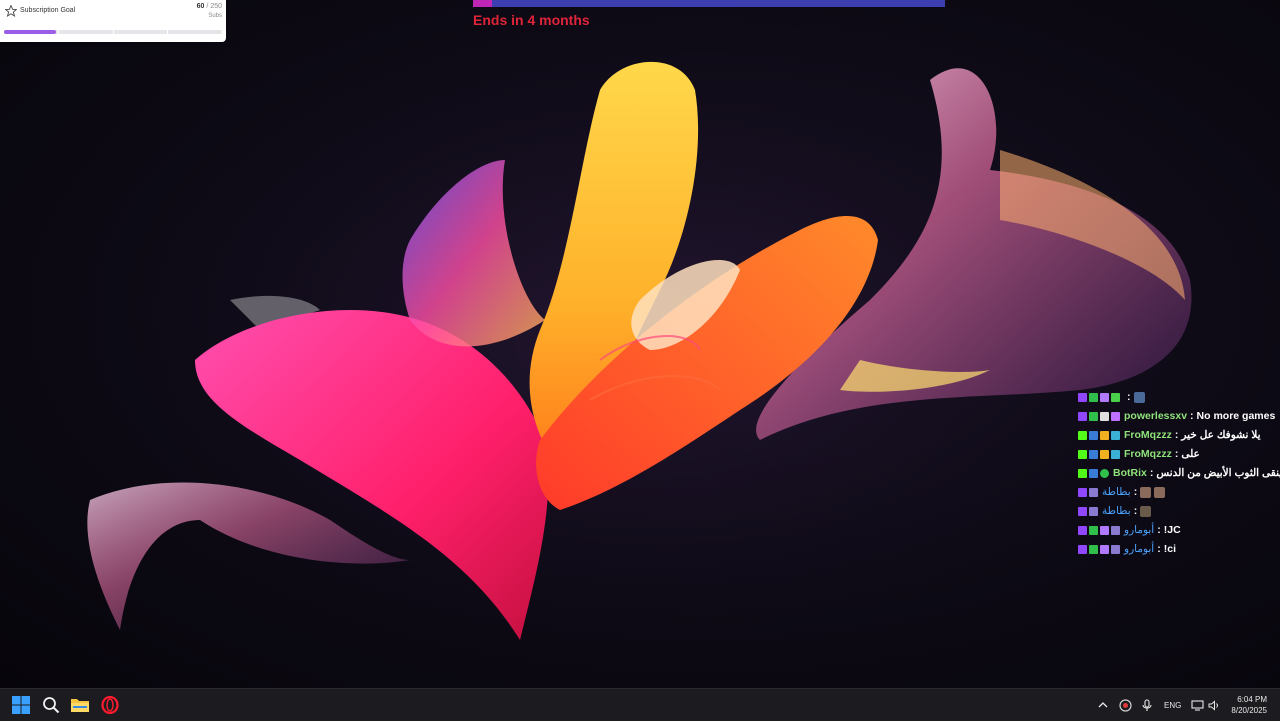 The width and height of the screenshot is (1280, 721). What do you see at coordinates (1221, 435) in the screenshot?
I see `chat-text: يلا نشوفك عل خير` at bounding box center [1221, 435].